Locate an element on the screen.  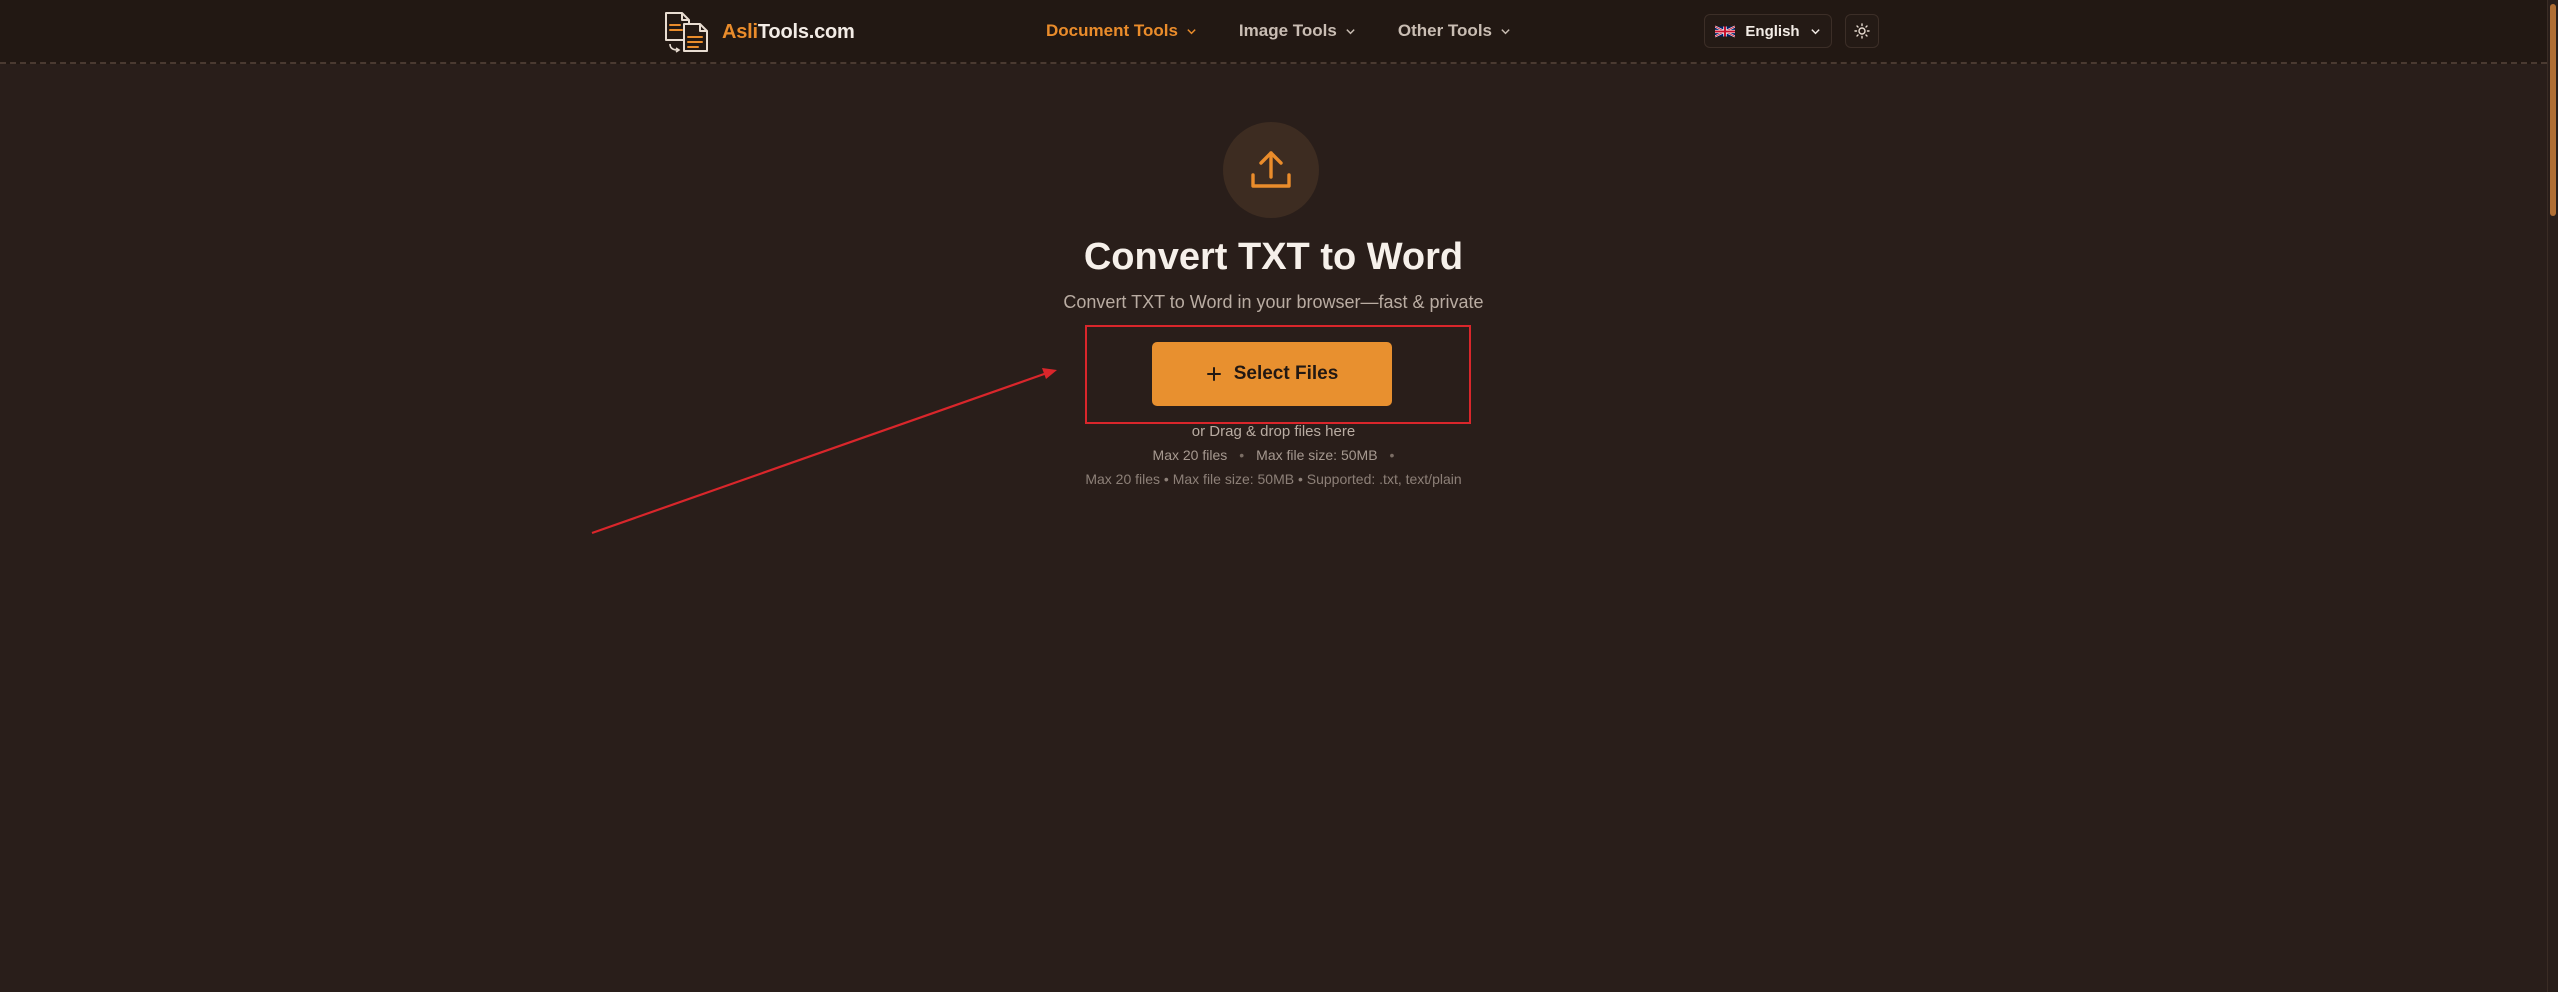
nav-document-tools: Document Tools is located at coordinates (1121, 31).